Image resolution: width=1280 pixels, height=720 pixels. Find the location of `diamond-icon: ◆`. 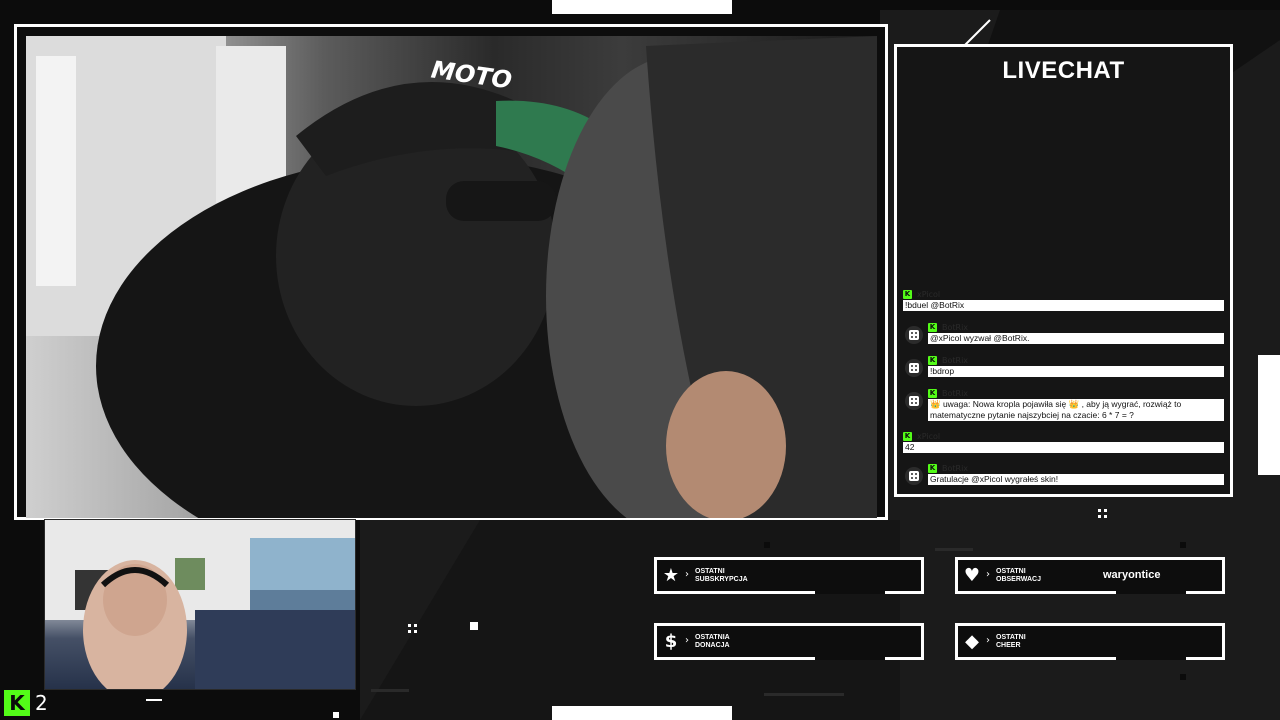

diamond-icon: ◆ is located at coordinates (972, 641).